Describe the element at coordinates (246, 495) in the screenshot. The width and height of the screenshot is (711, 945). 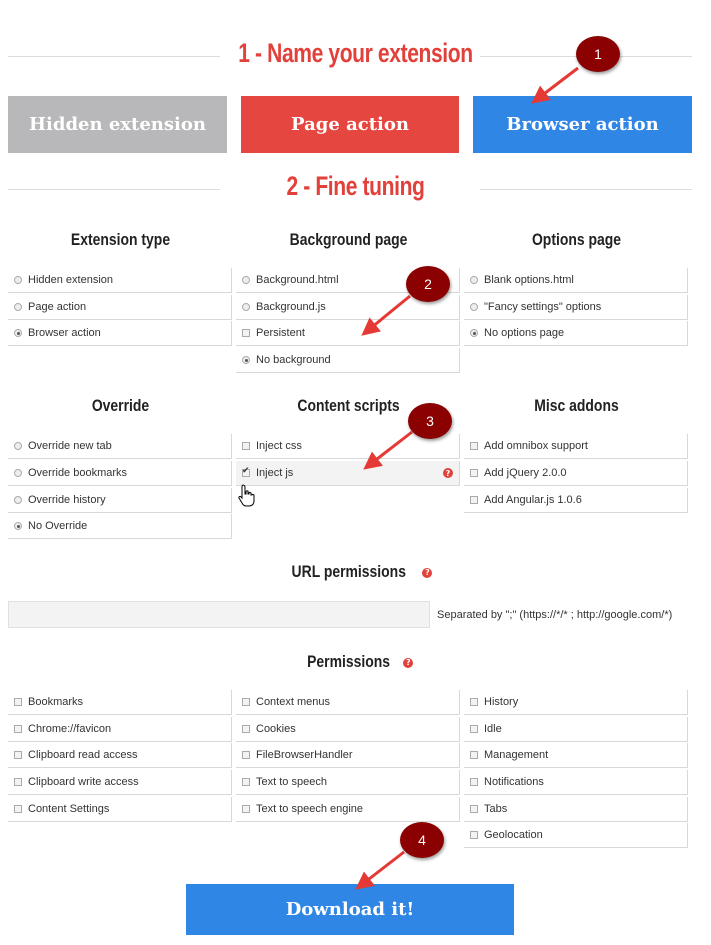
I see `hand-cursor-icon` at that location.